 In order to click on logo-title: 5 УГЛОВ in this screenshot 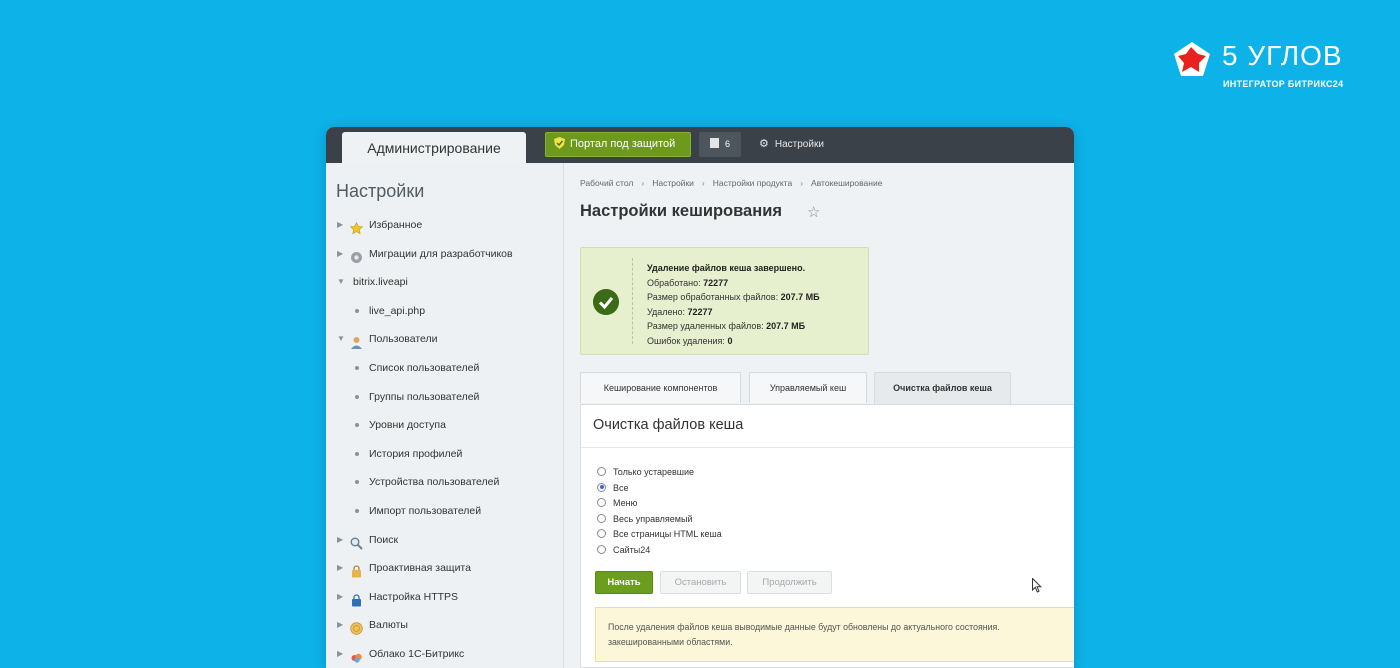, I will do `click(1282, 55)`.